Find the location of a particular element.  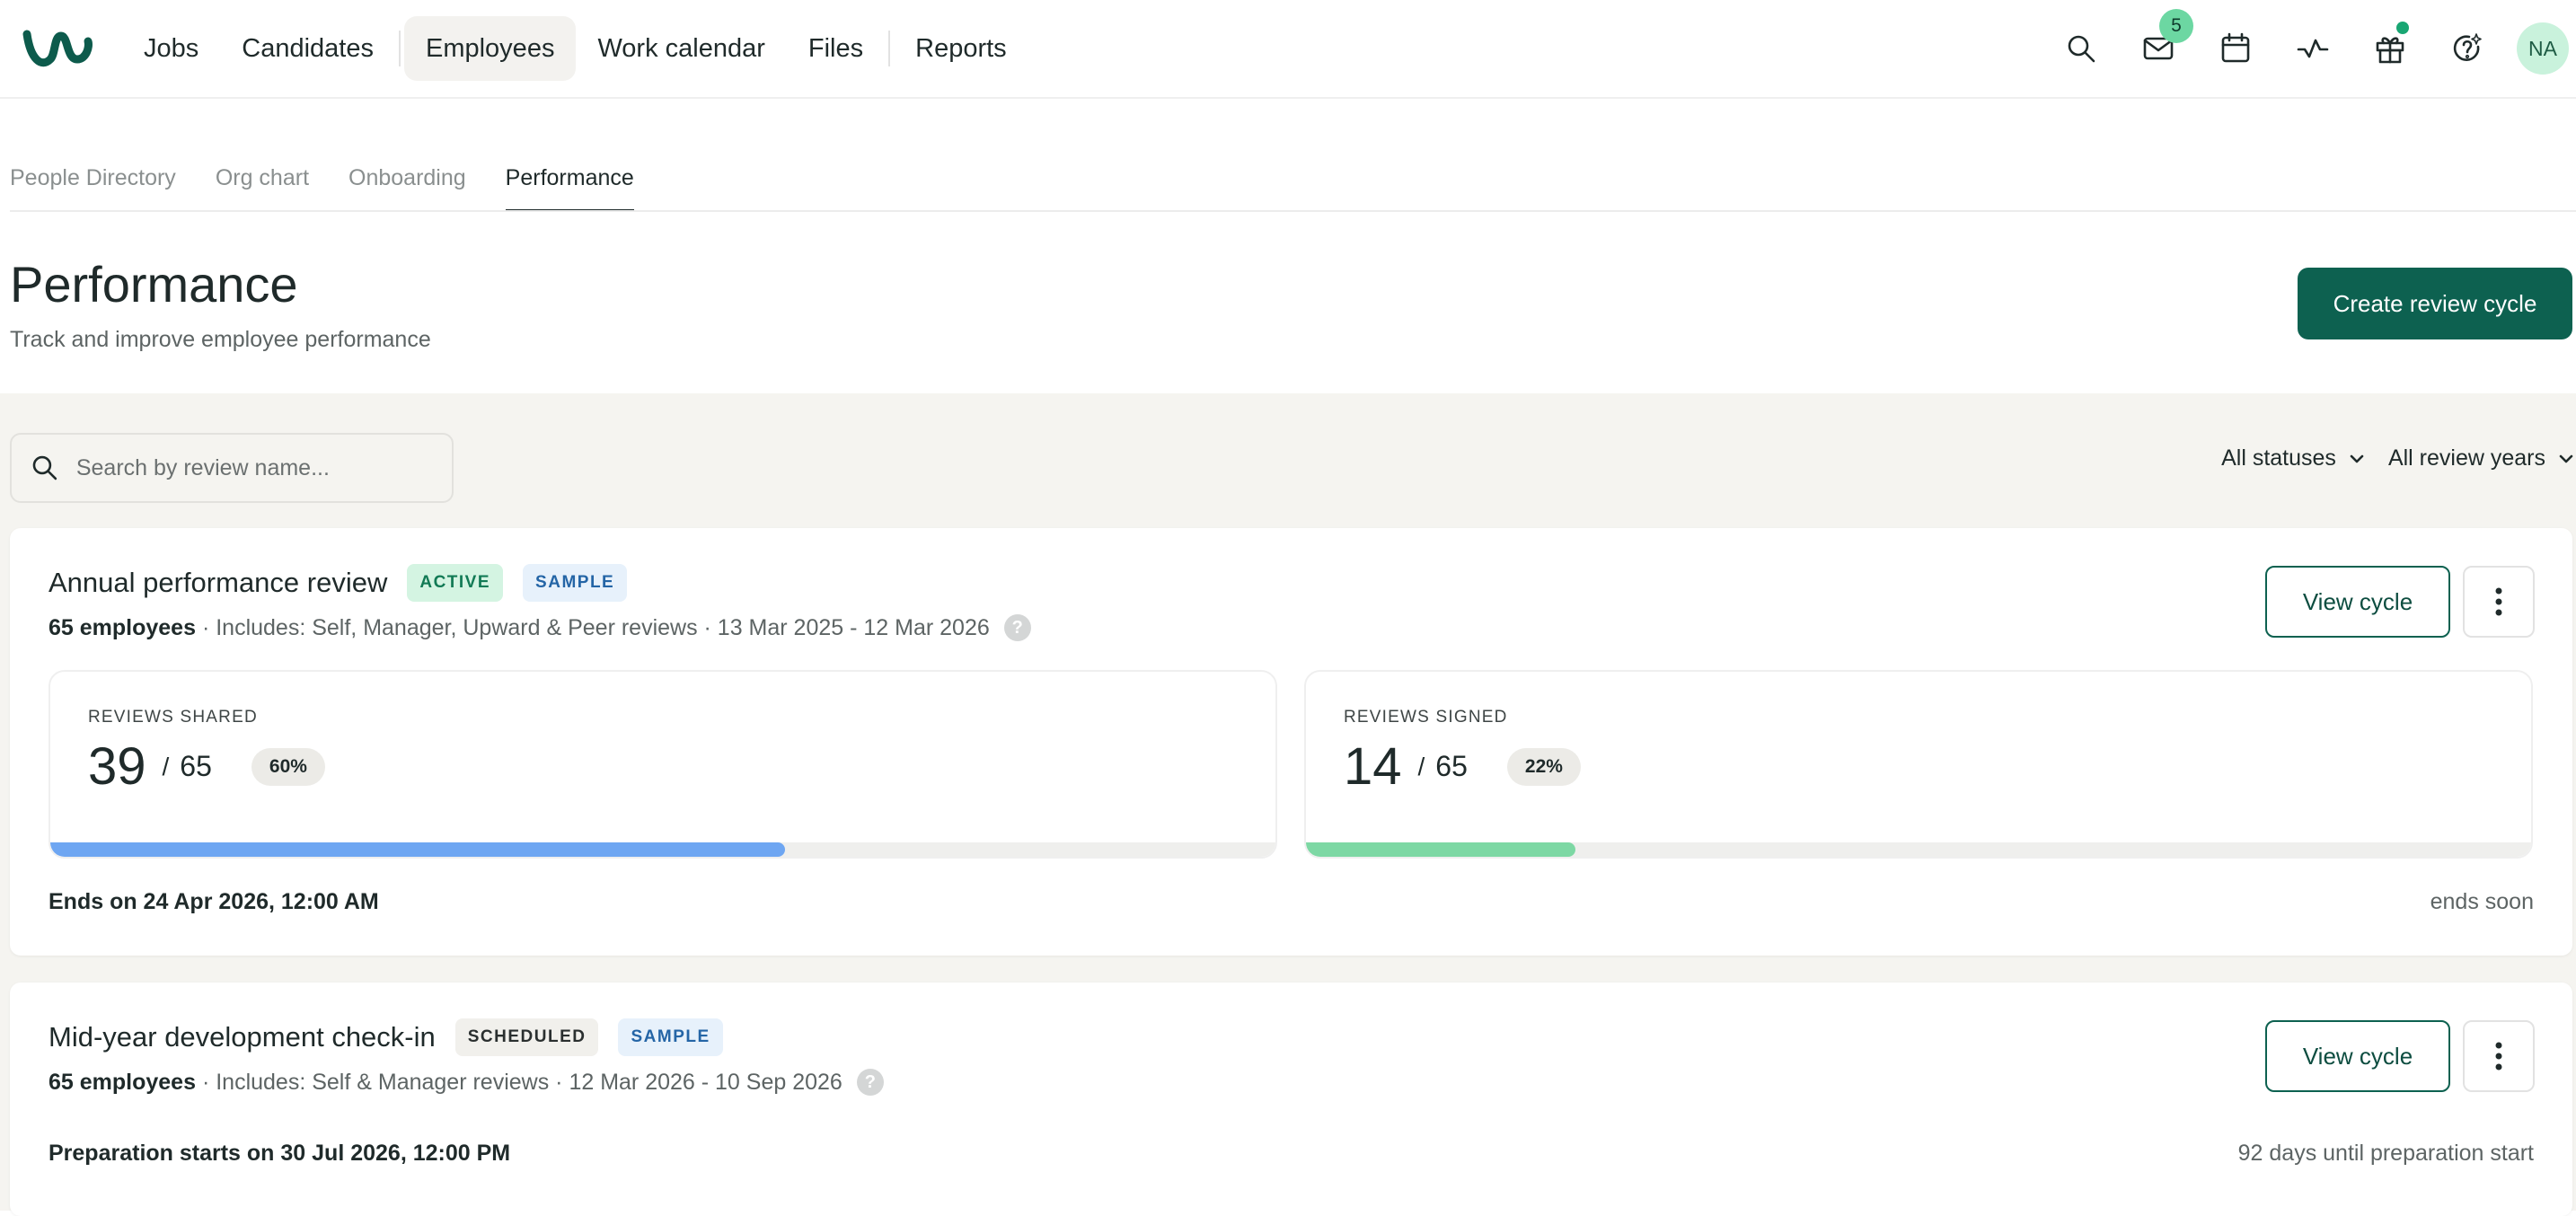

nav-utility-icons: 5 NA is located at coordinates (2309, 45).